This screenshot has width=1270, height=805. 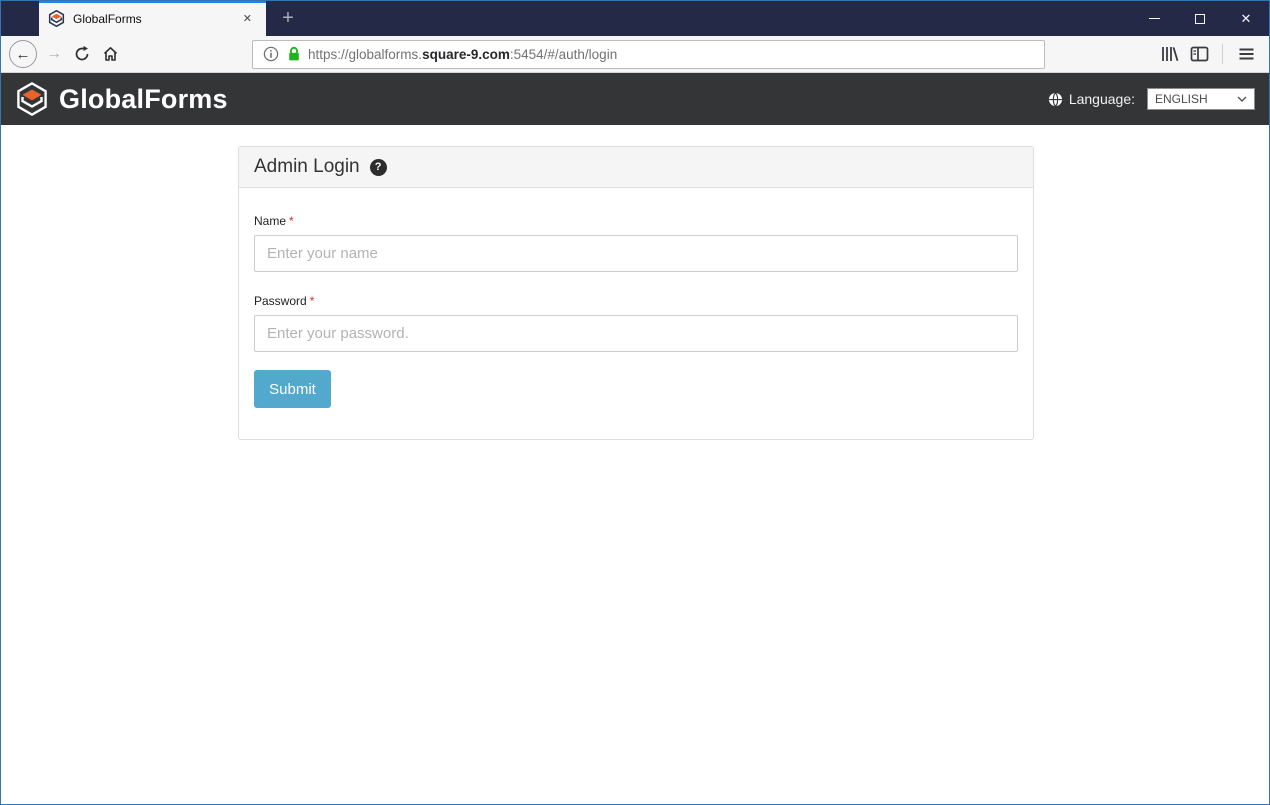 I want to click on menu-button, so click(x=1246, y=54).